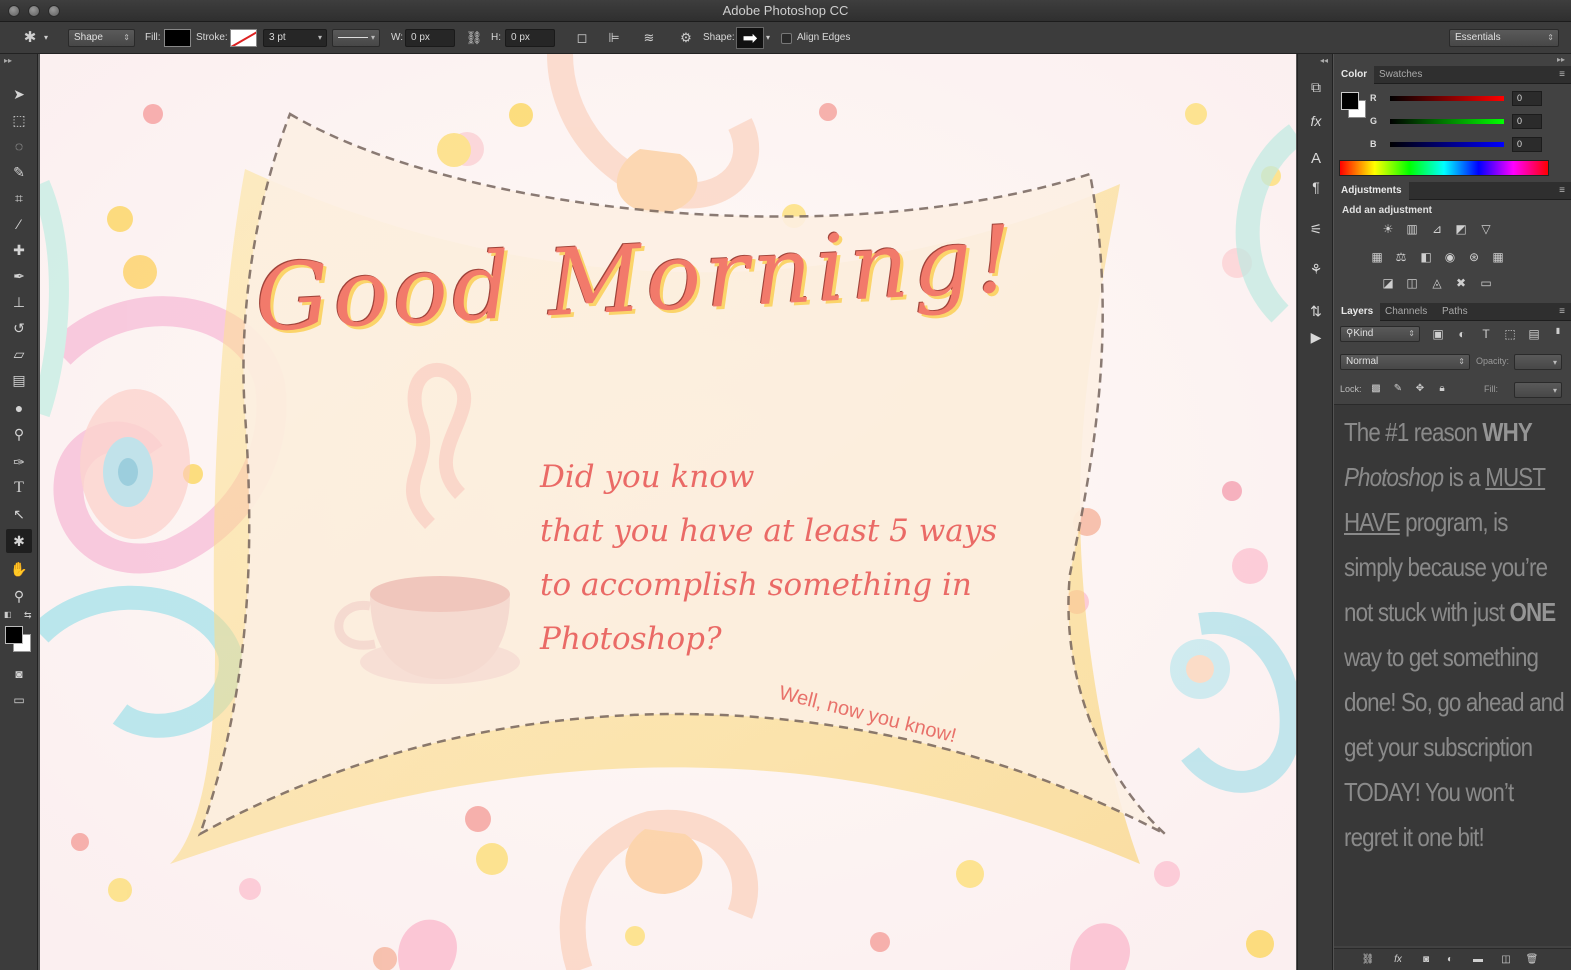 The width and height of the screenshot is (1571, 970). What do you see at coordinates (1447, 144) in the screenshot?
I see `blue-slider` at bounding box center [1447, 144].